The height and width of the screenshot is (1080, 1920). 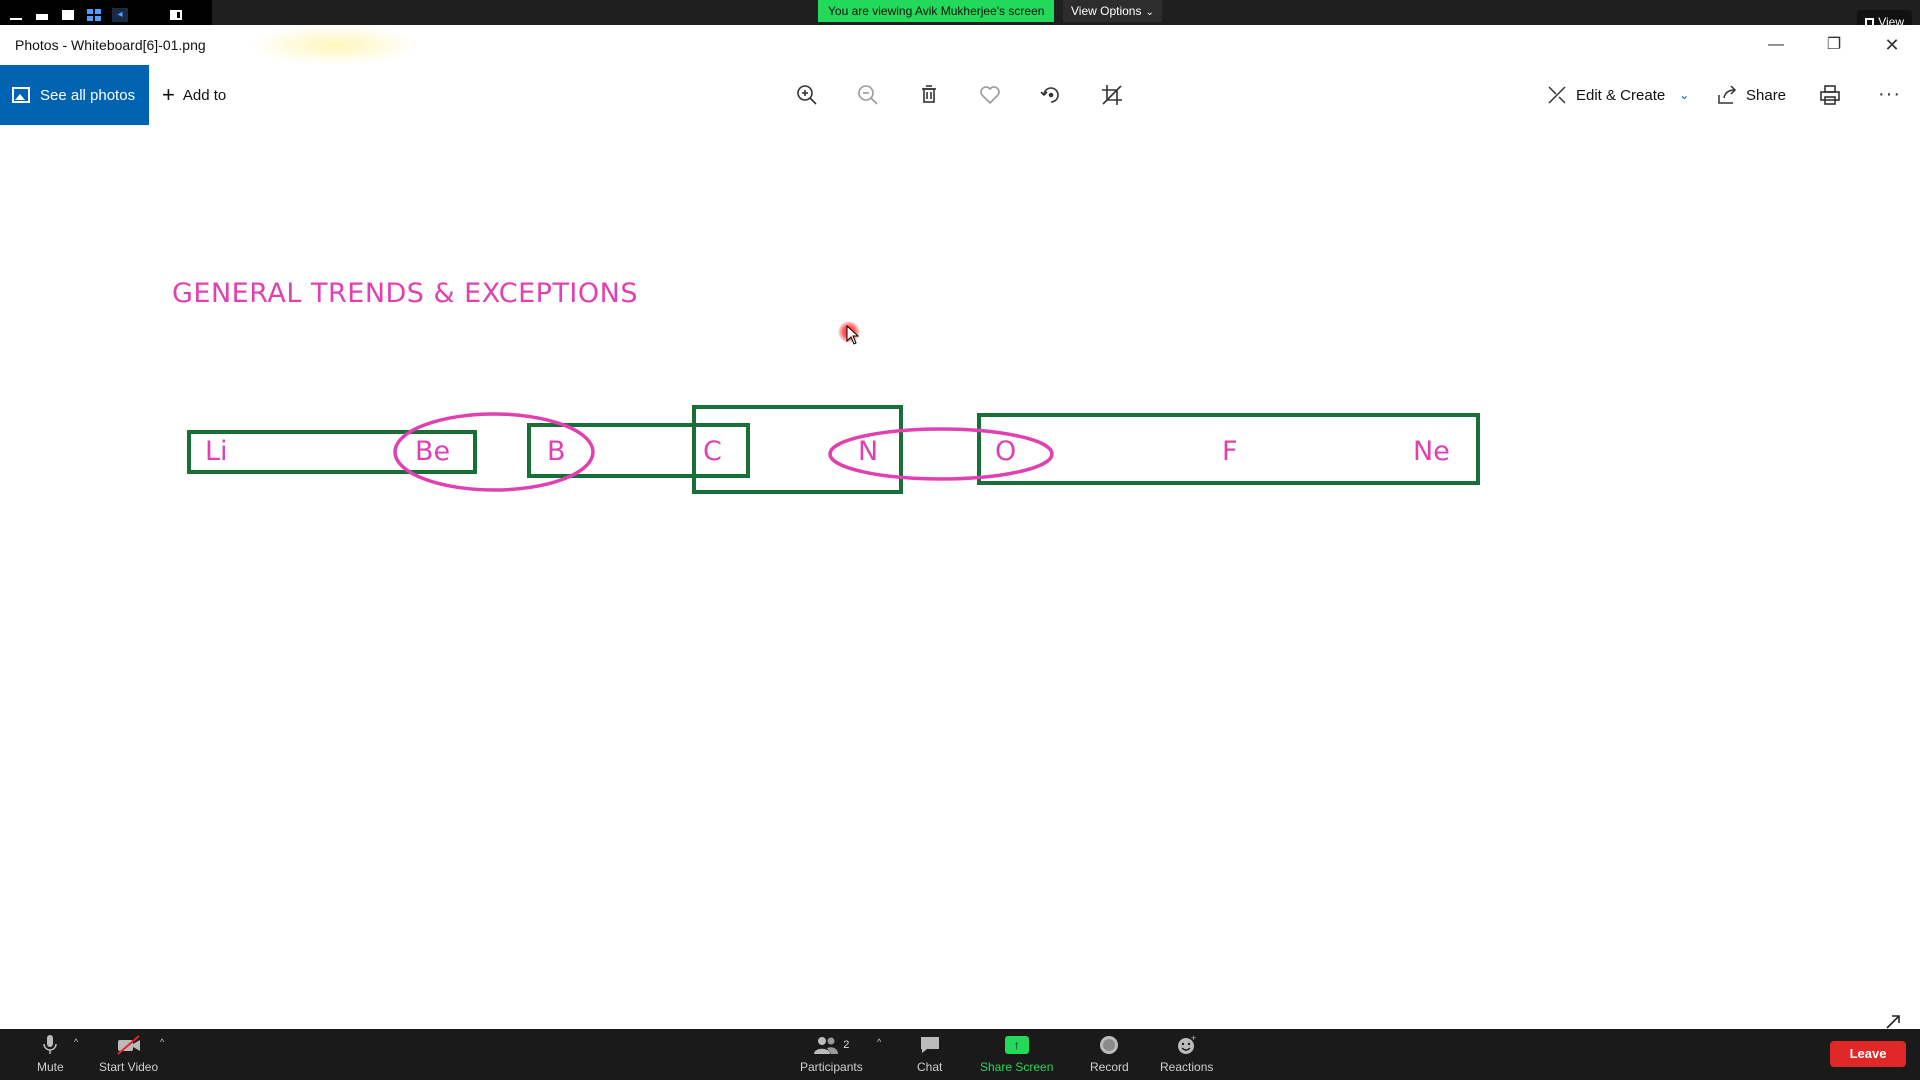 I want to click on add-to-label: Add to, so click(x=204, y=95).